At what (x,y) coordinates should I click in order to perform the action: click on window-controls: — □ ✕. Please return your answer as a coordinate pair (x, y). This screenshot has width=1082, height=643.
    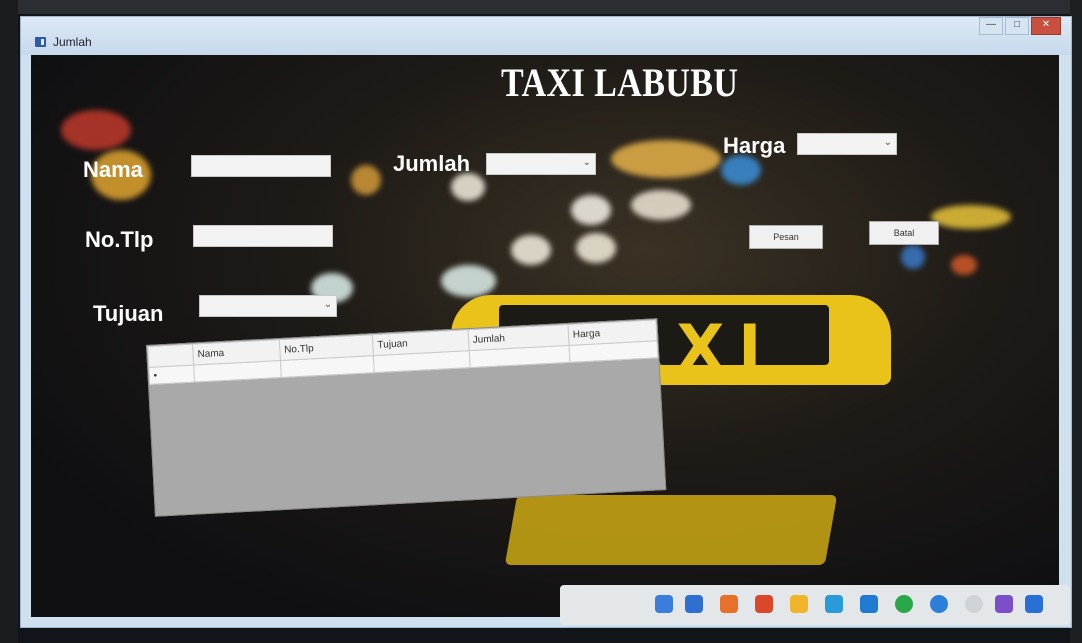
    Looking at the image, I should click on (1020, 26).